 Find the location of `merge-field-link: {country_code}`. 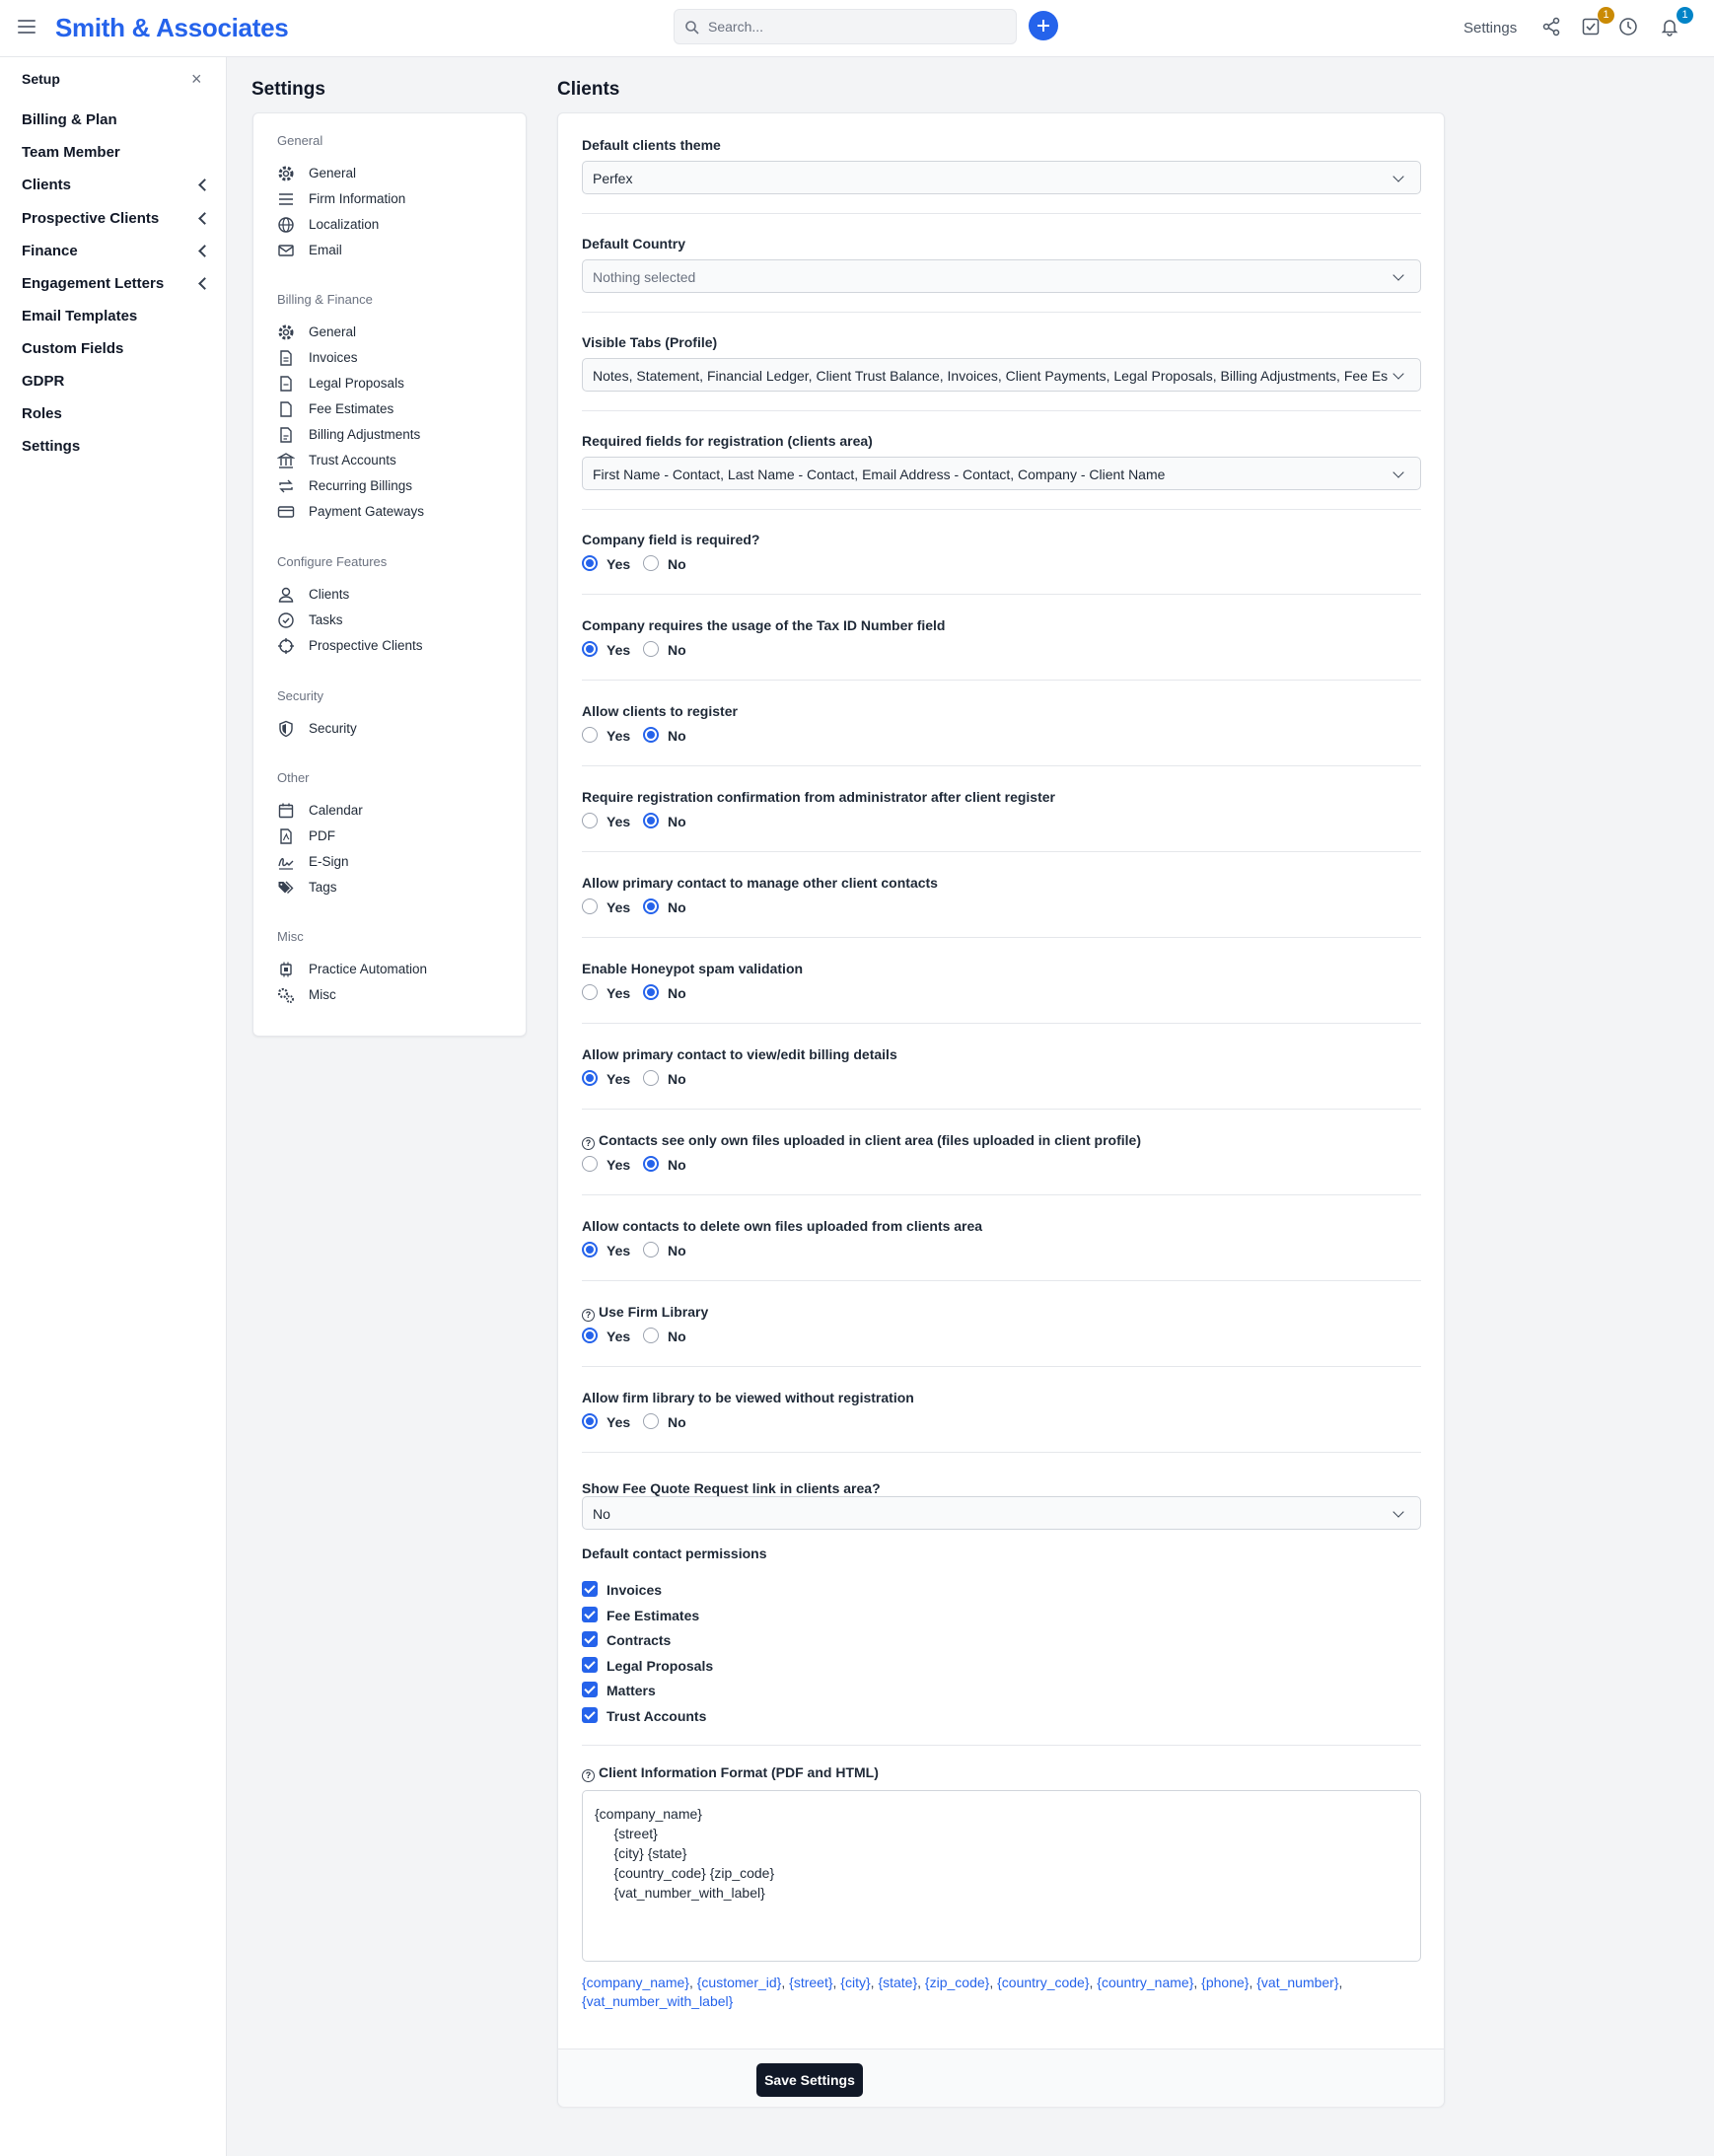

merge-field-link: {country_code} is located at coordinates (1043, 1982).